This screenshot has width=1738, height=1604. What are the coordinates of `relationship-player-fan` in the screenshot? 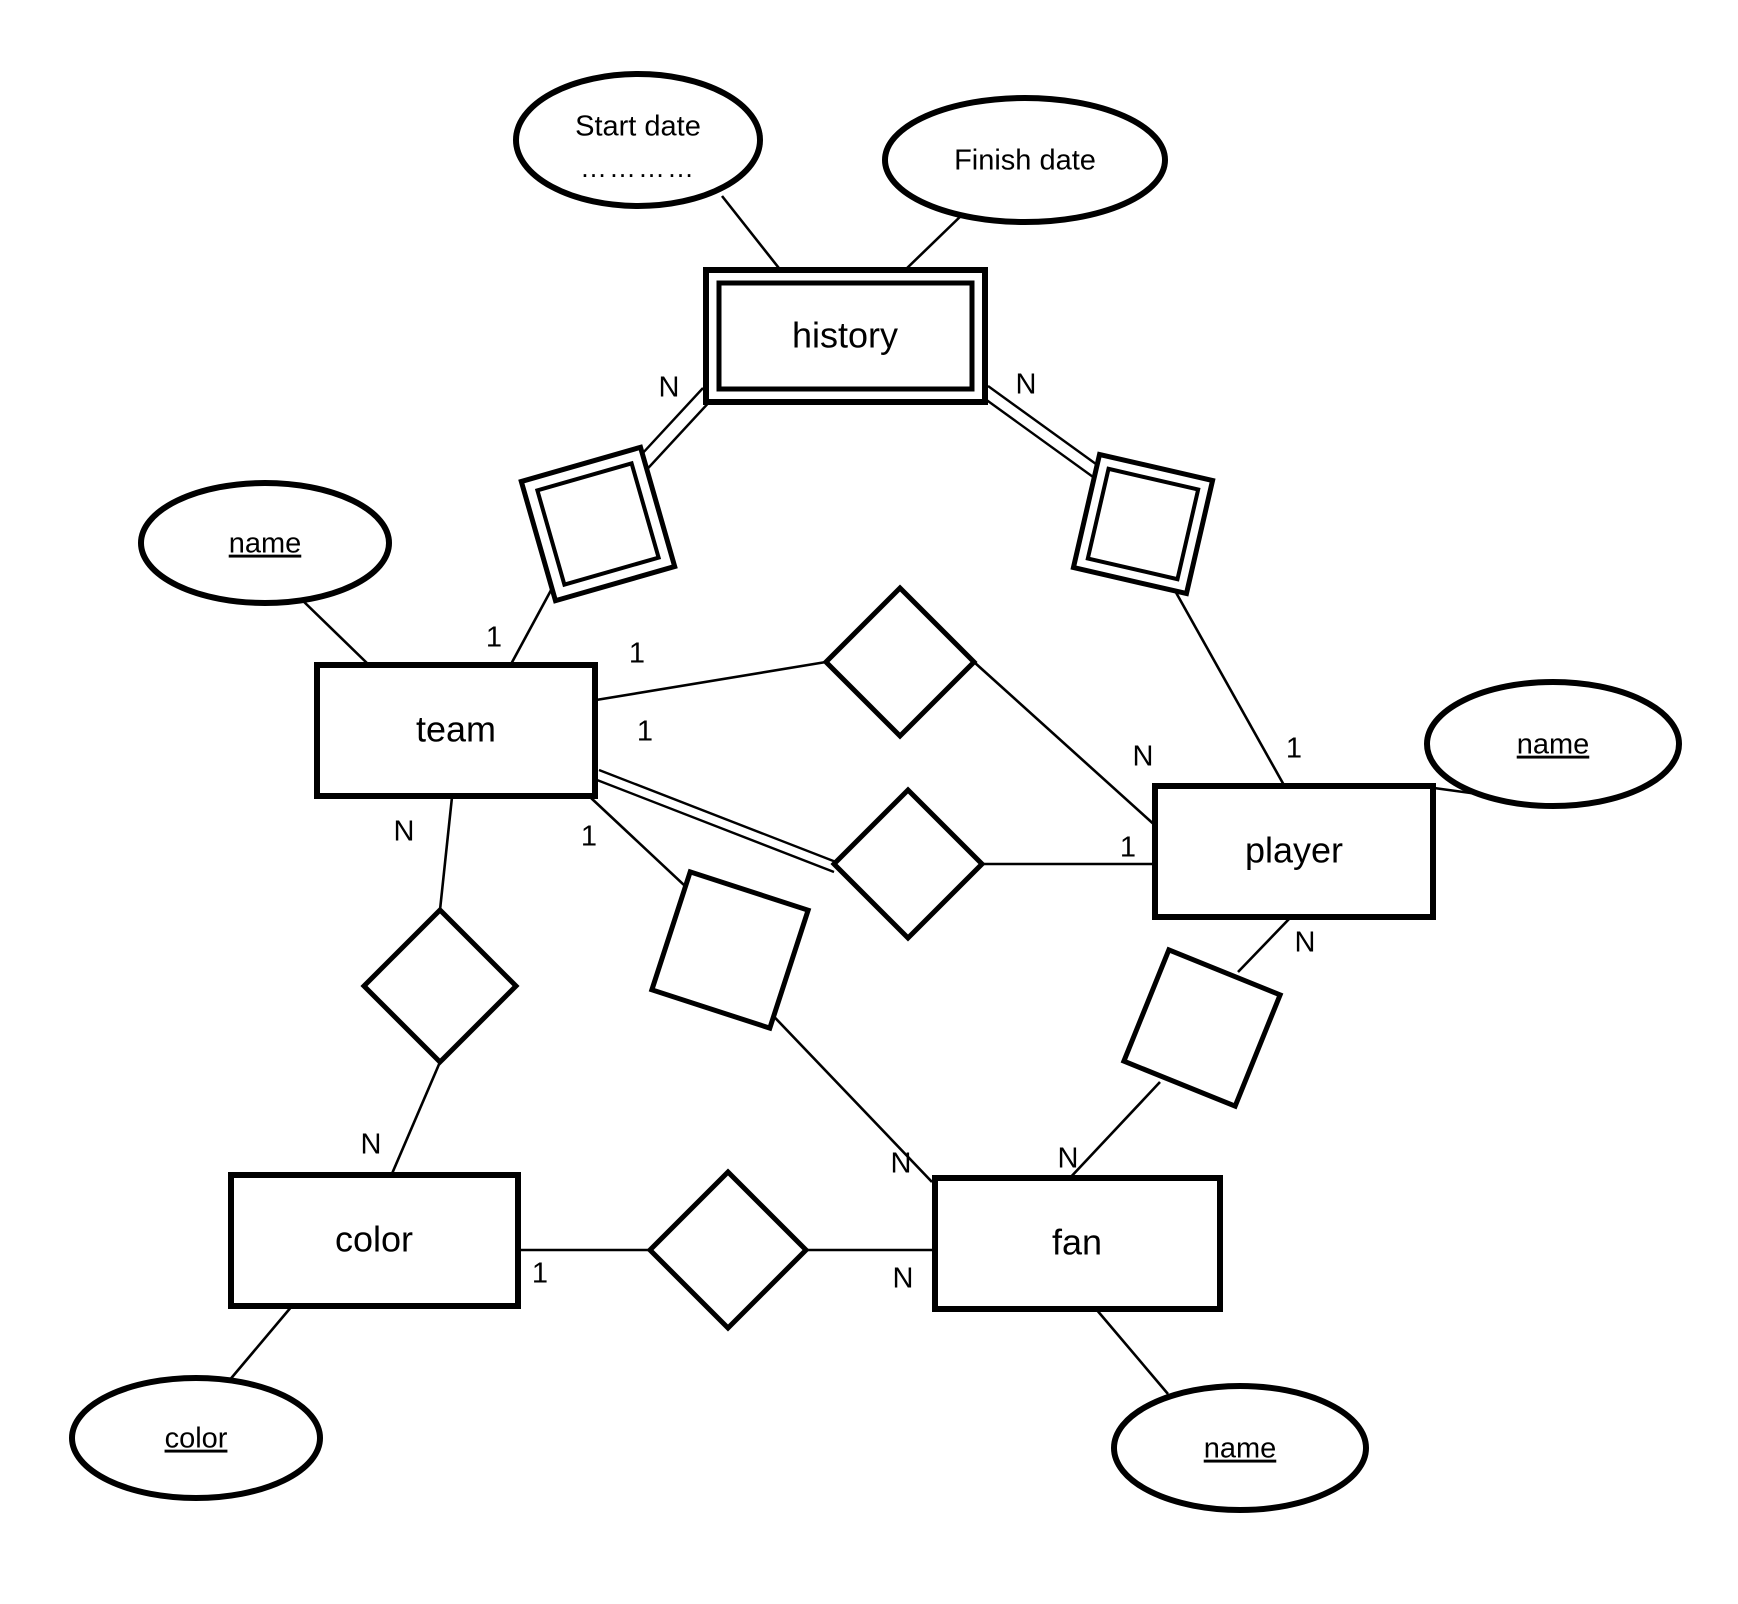 It's located at (1202, 1028).